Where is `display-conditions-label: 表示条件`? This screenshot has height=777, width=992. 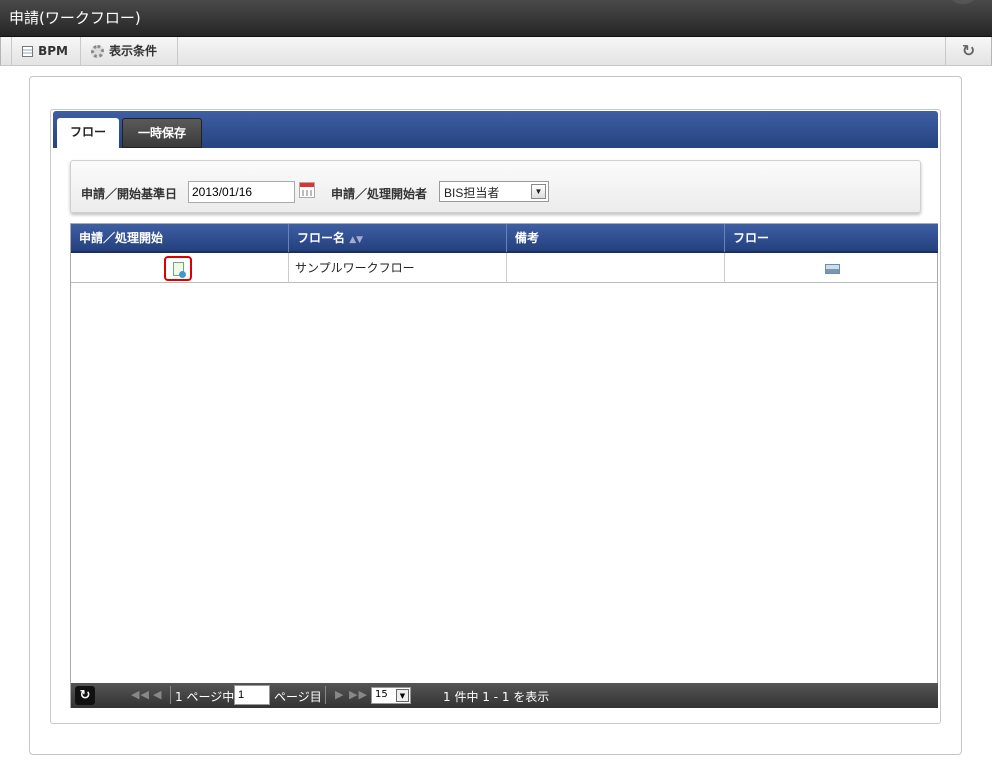 display-conditions-label: 表示条件 is located at coordinates (133, 51).